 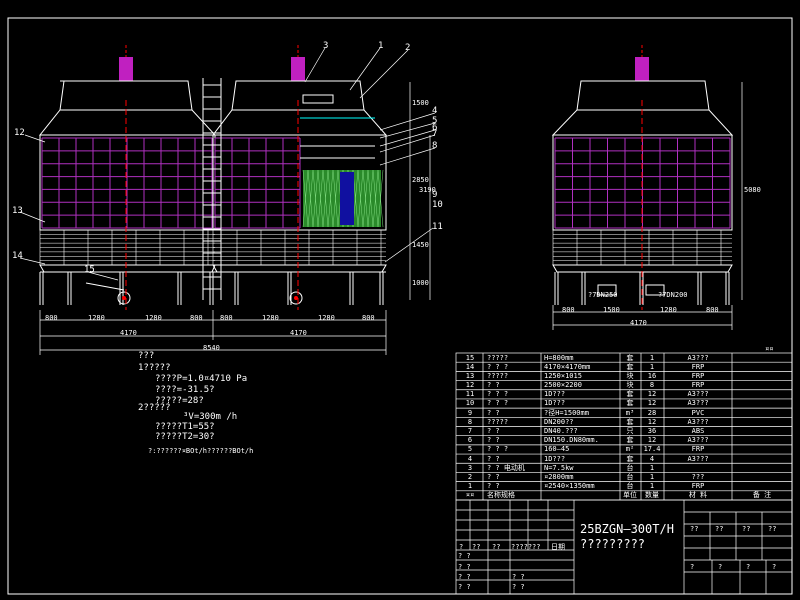 I want to click on side-dim-1280: 1280, so click(x=668, y=310).